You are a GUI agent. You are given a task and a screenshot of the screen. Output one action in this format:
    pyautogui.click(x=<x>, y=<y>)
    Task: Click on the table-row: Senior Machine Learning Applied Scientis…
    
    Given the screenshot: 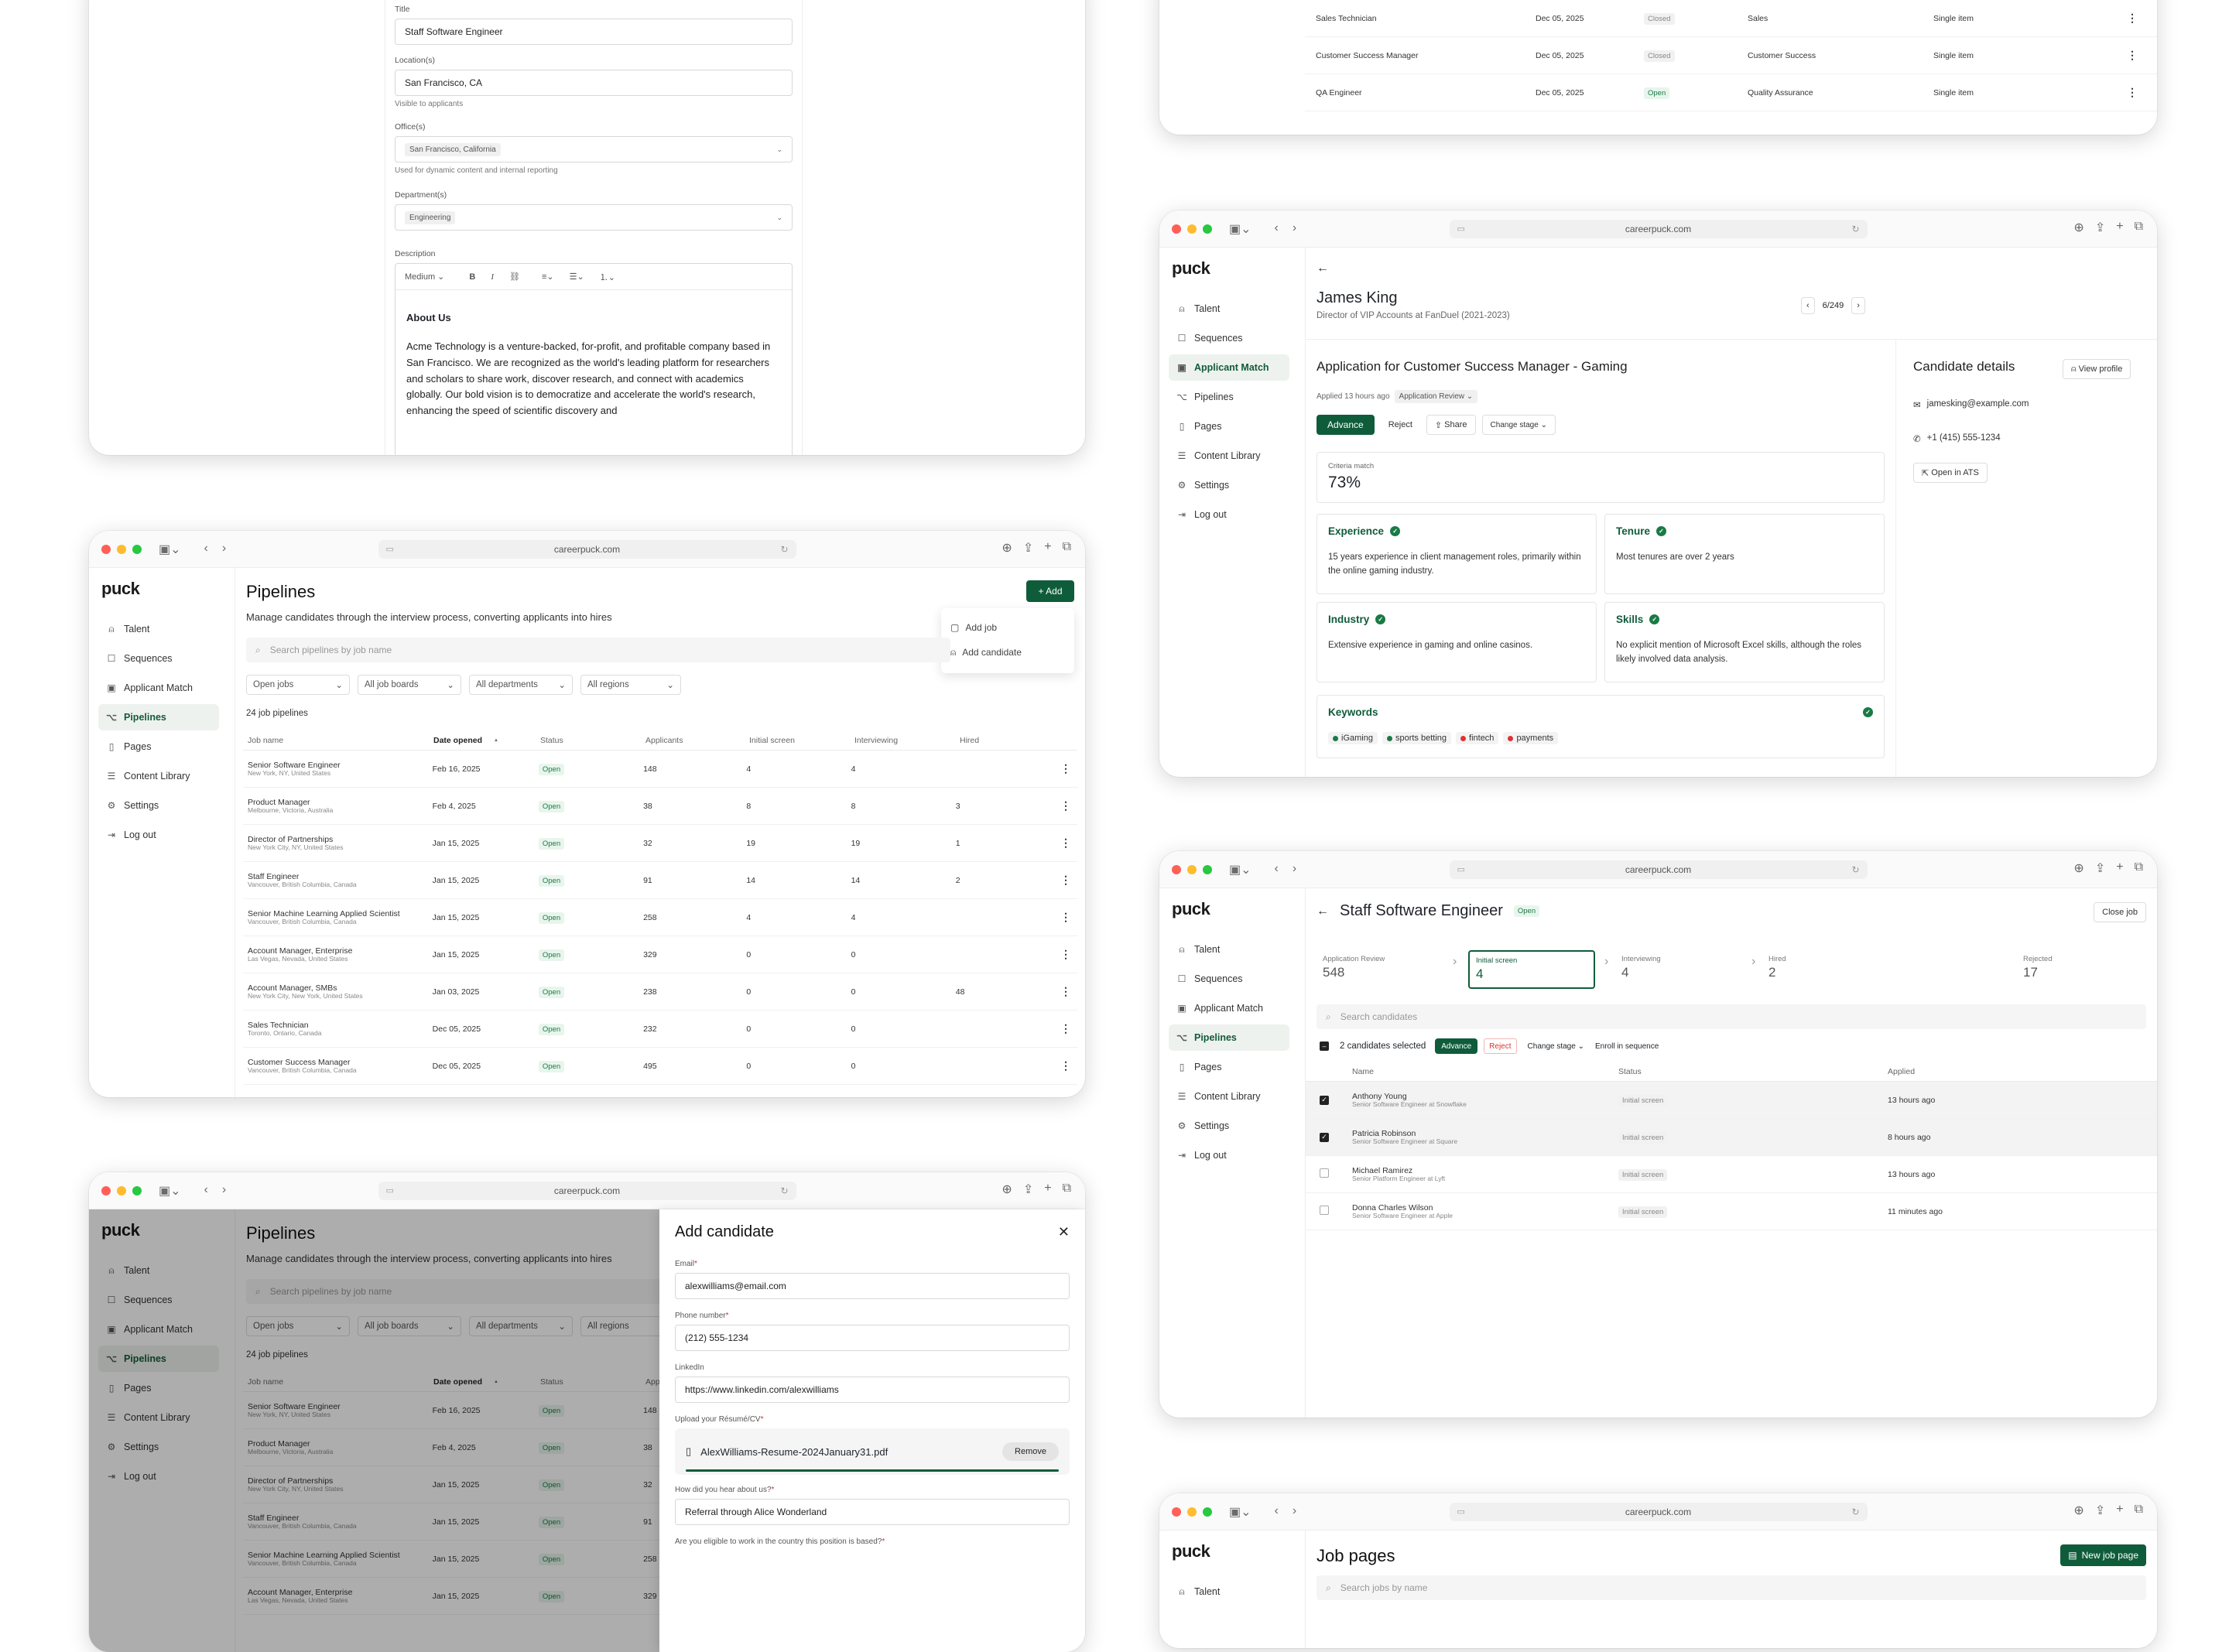 What is the action you would take?
    pyautogui.click(x=660, y=918)
    